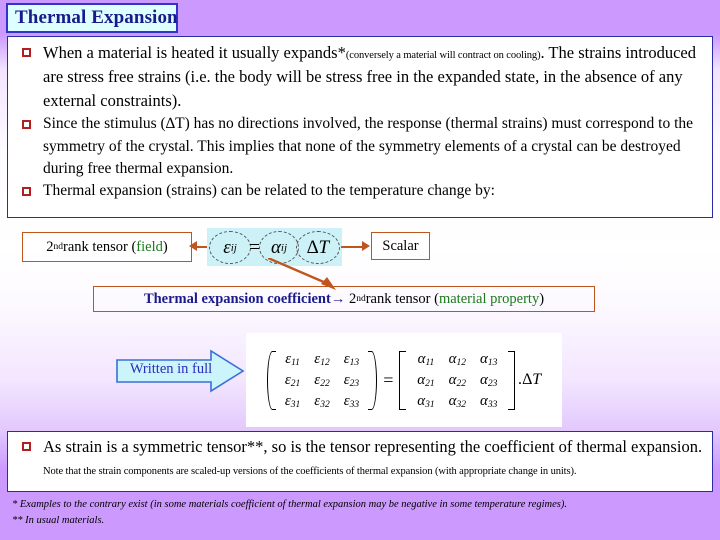 Image resolution: width=720 pixels, height=540 pixels. I want to click on table-row: ε31 ε32 ε33, so click(322, 401).